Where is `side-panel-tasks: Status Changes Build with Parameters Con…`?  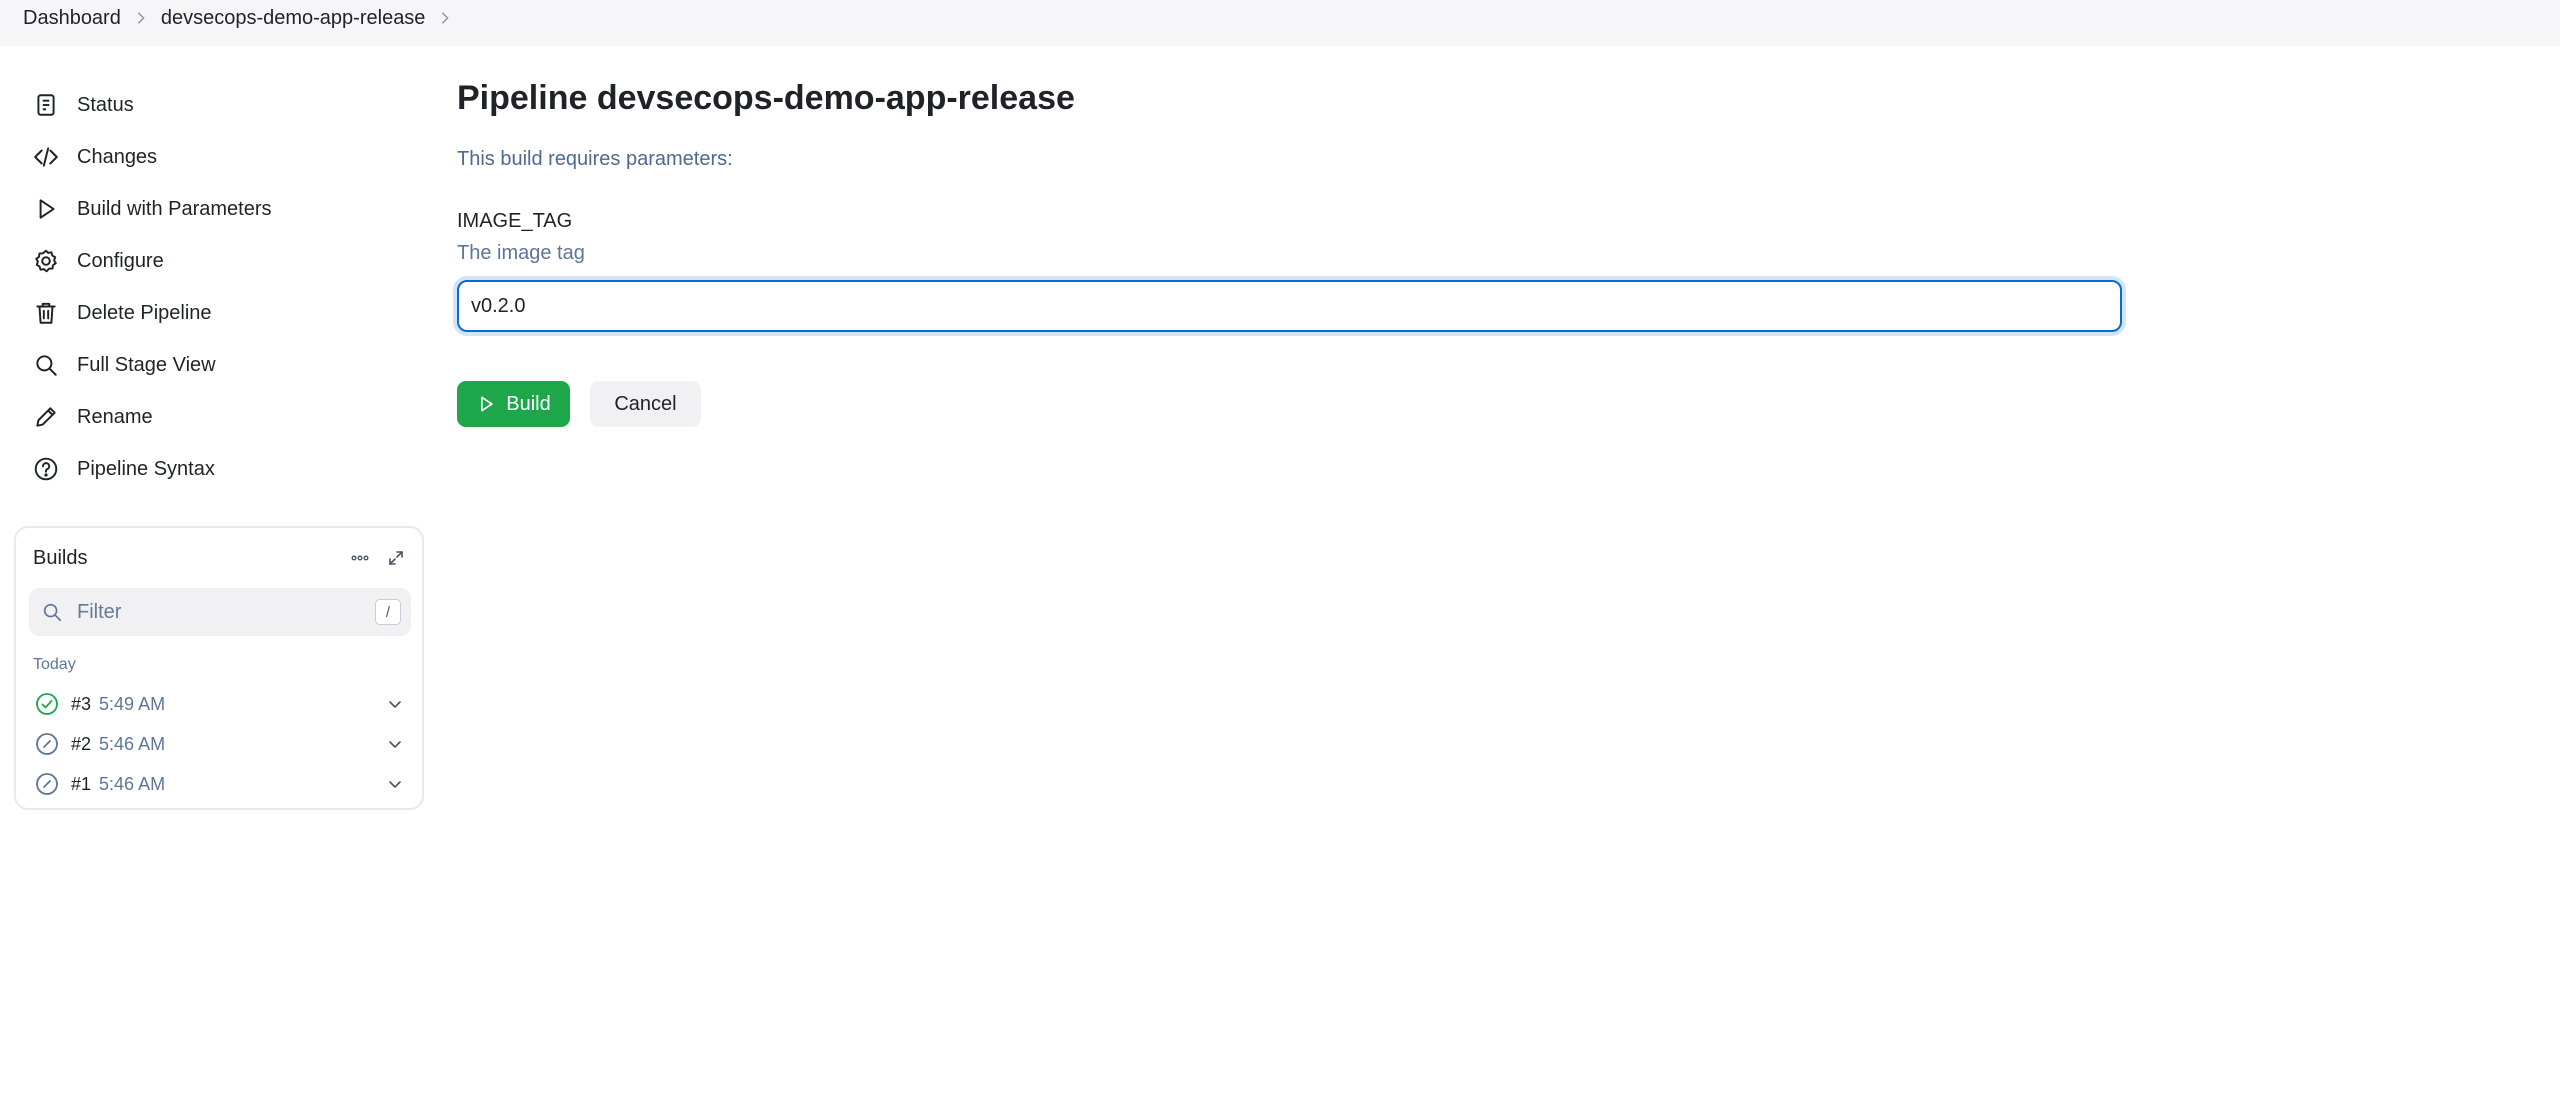
side-panel-tasks: Status Changes Build with Parameters Con… is located at coordinates (219, 287).